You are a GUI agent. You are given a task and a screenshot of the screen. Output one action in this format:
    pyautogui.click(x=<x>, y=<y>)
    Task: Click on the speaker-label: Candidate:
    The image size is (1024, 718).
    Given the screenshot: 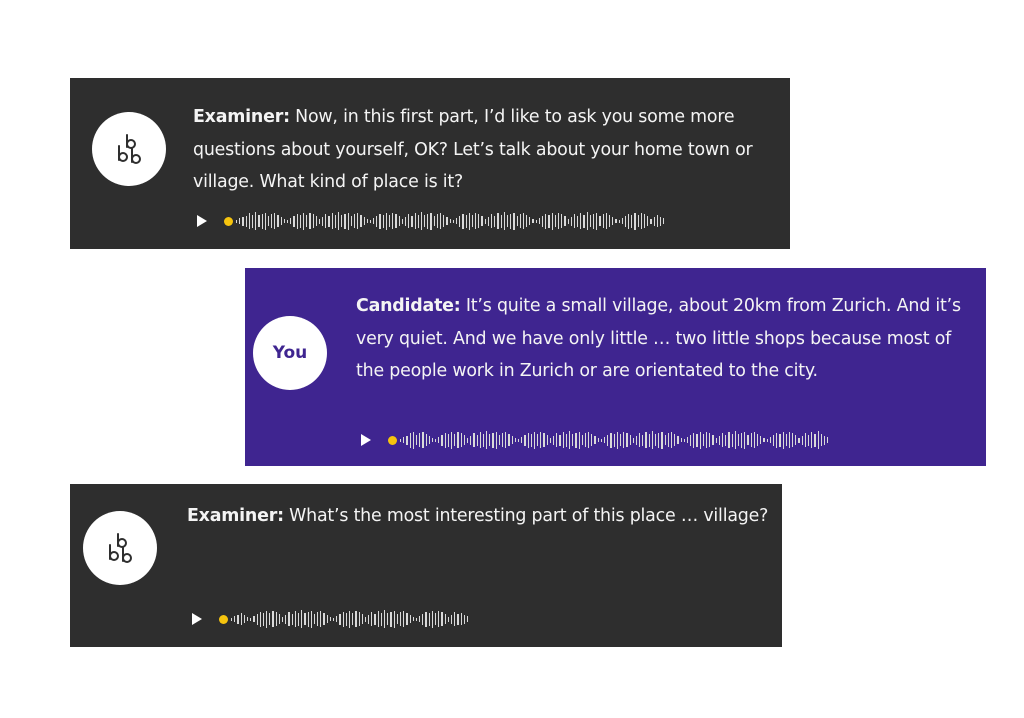 What is the action you would take?
    pyautogui.click(x=408, y=306)
    